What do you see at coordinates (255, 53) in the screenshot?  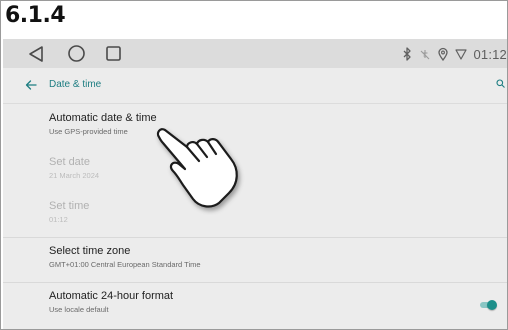 I see `system-navigation-bar: 01:12` at bounding box center [255, 53].